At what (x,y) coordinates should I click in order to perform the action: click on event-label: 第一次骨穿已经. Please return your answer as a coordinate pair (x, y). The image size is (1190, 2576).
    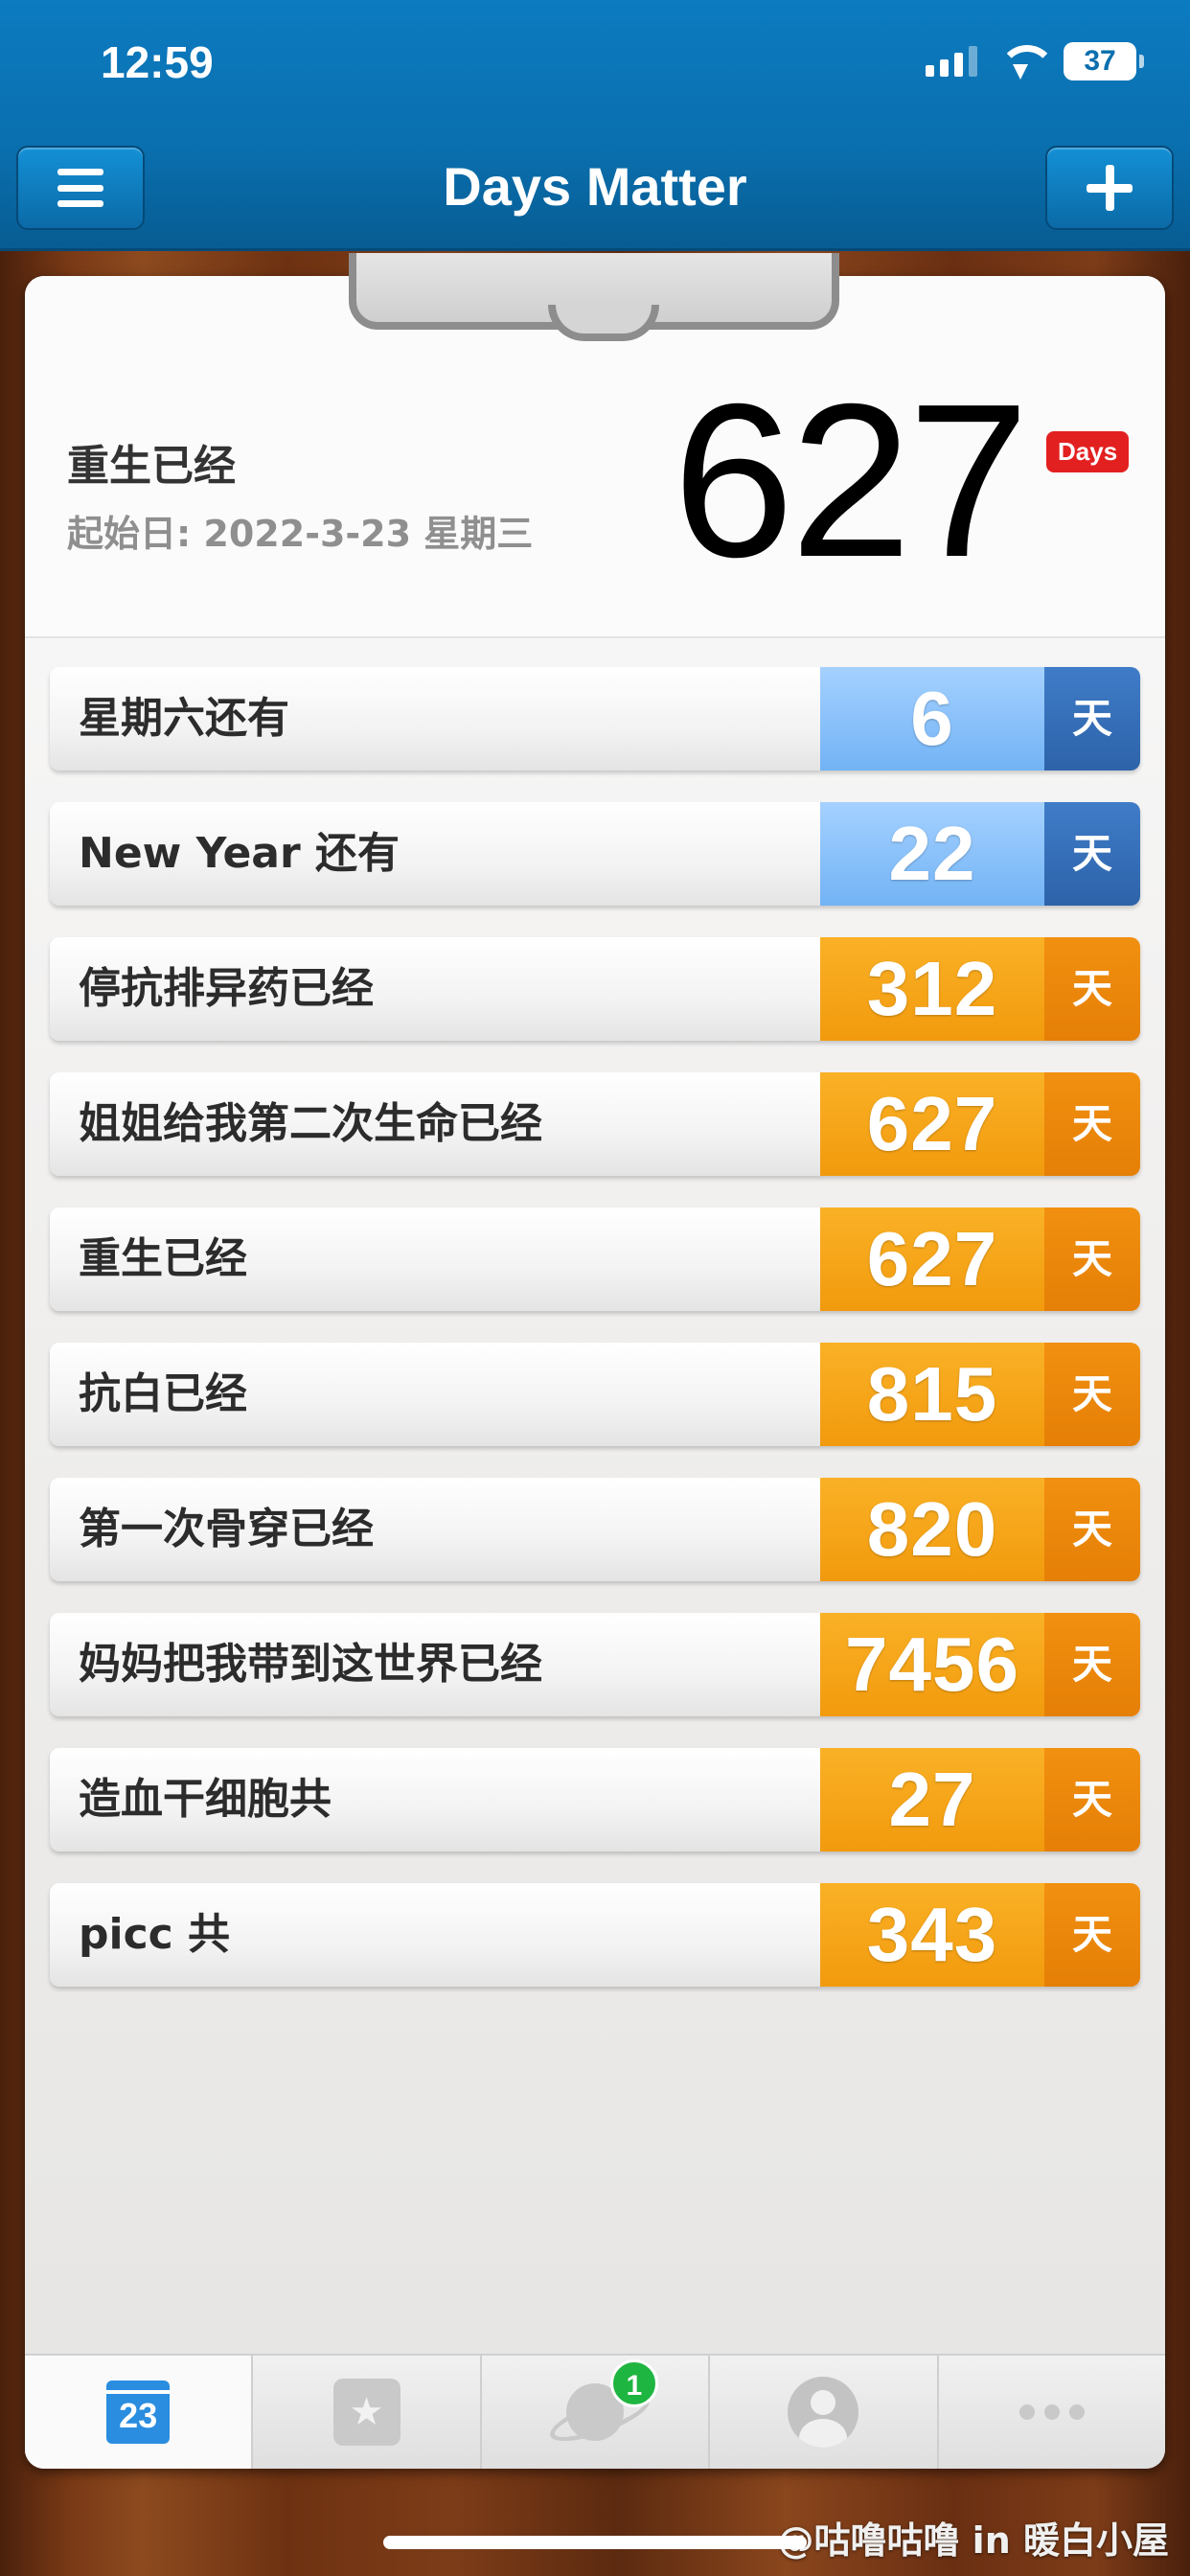
    Looking at the image, I should click on (226, 1529).